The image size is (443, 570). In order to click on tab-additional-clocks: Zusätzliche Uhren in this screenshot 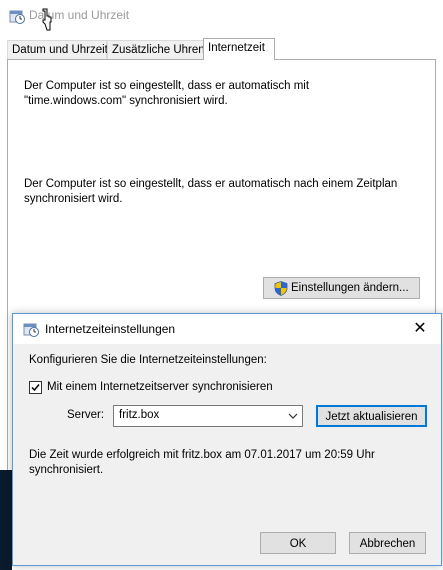, I will do `click(156, 49)`.